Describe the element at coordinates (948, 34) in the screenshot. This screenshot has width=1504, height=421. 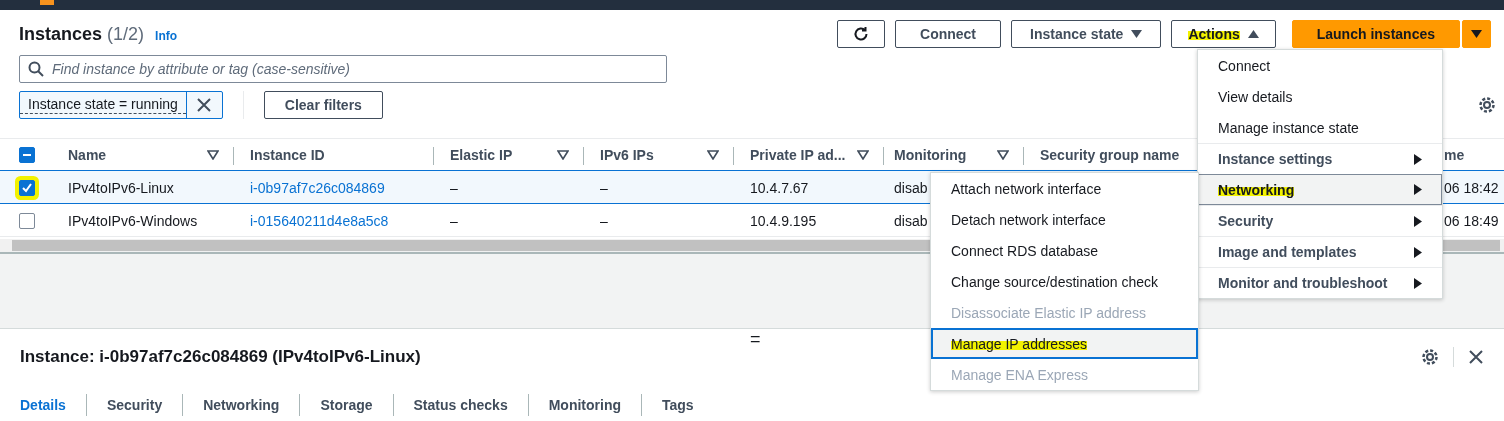
I see `connect-button: Connect` at that location.